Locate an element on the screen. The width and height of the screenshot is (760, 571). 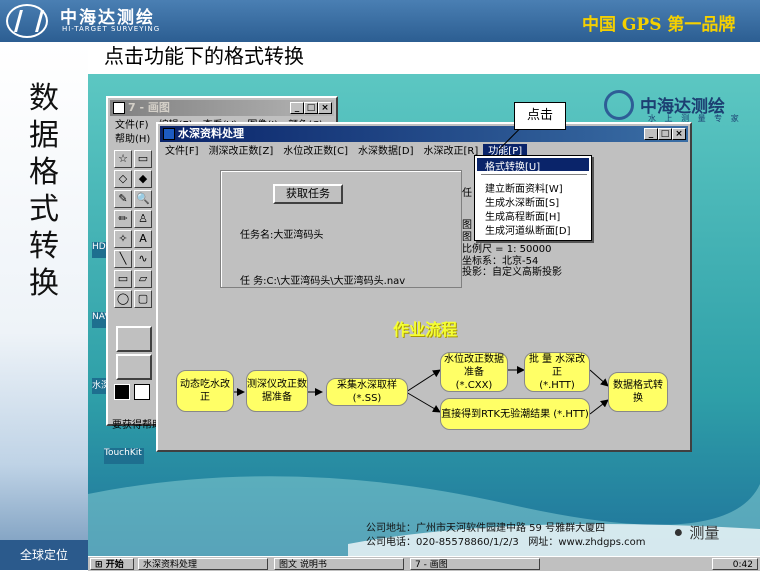
paint-titlebar: 7 - 画图 _ □ × is located at coordinates (222, 108).